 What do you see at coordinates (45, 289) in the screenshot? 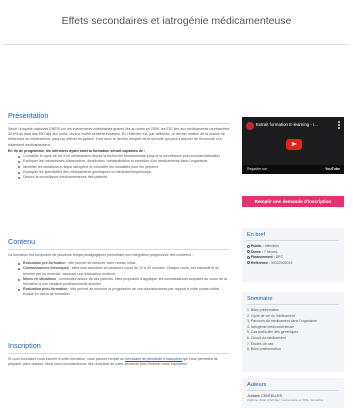
I see `item-label: Évaluation post-formation` at bounding box center [45, 289].